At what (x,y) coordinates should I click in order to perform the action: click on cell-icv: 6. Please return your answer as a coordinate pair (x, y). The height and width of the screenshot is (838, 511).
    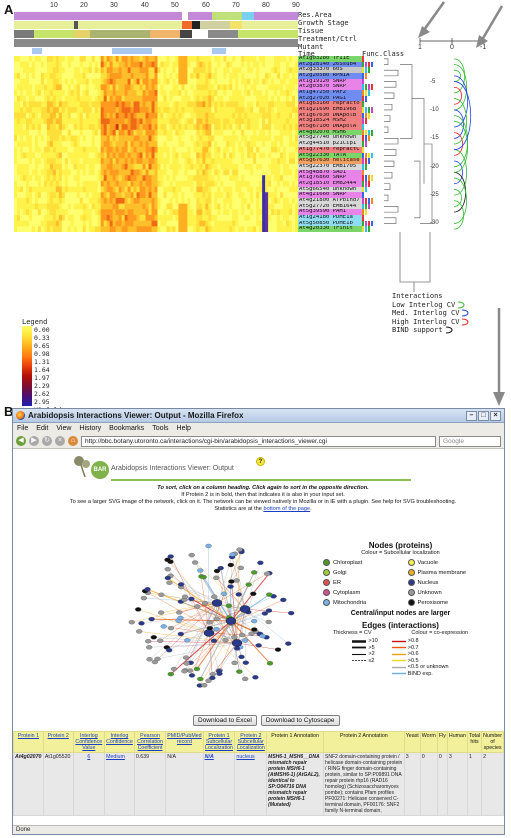
    Looking at the image, I should click on (89, 784).